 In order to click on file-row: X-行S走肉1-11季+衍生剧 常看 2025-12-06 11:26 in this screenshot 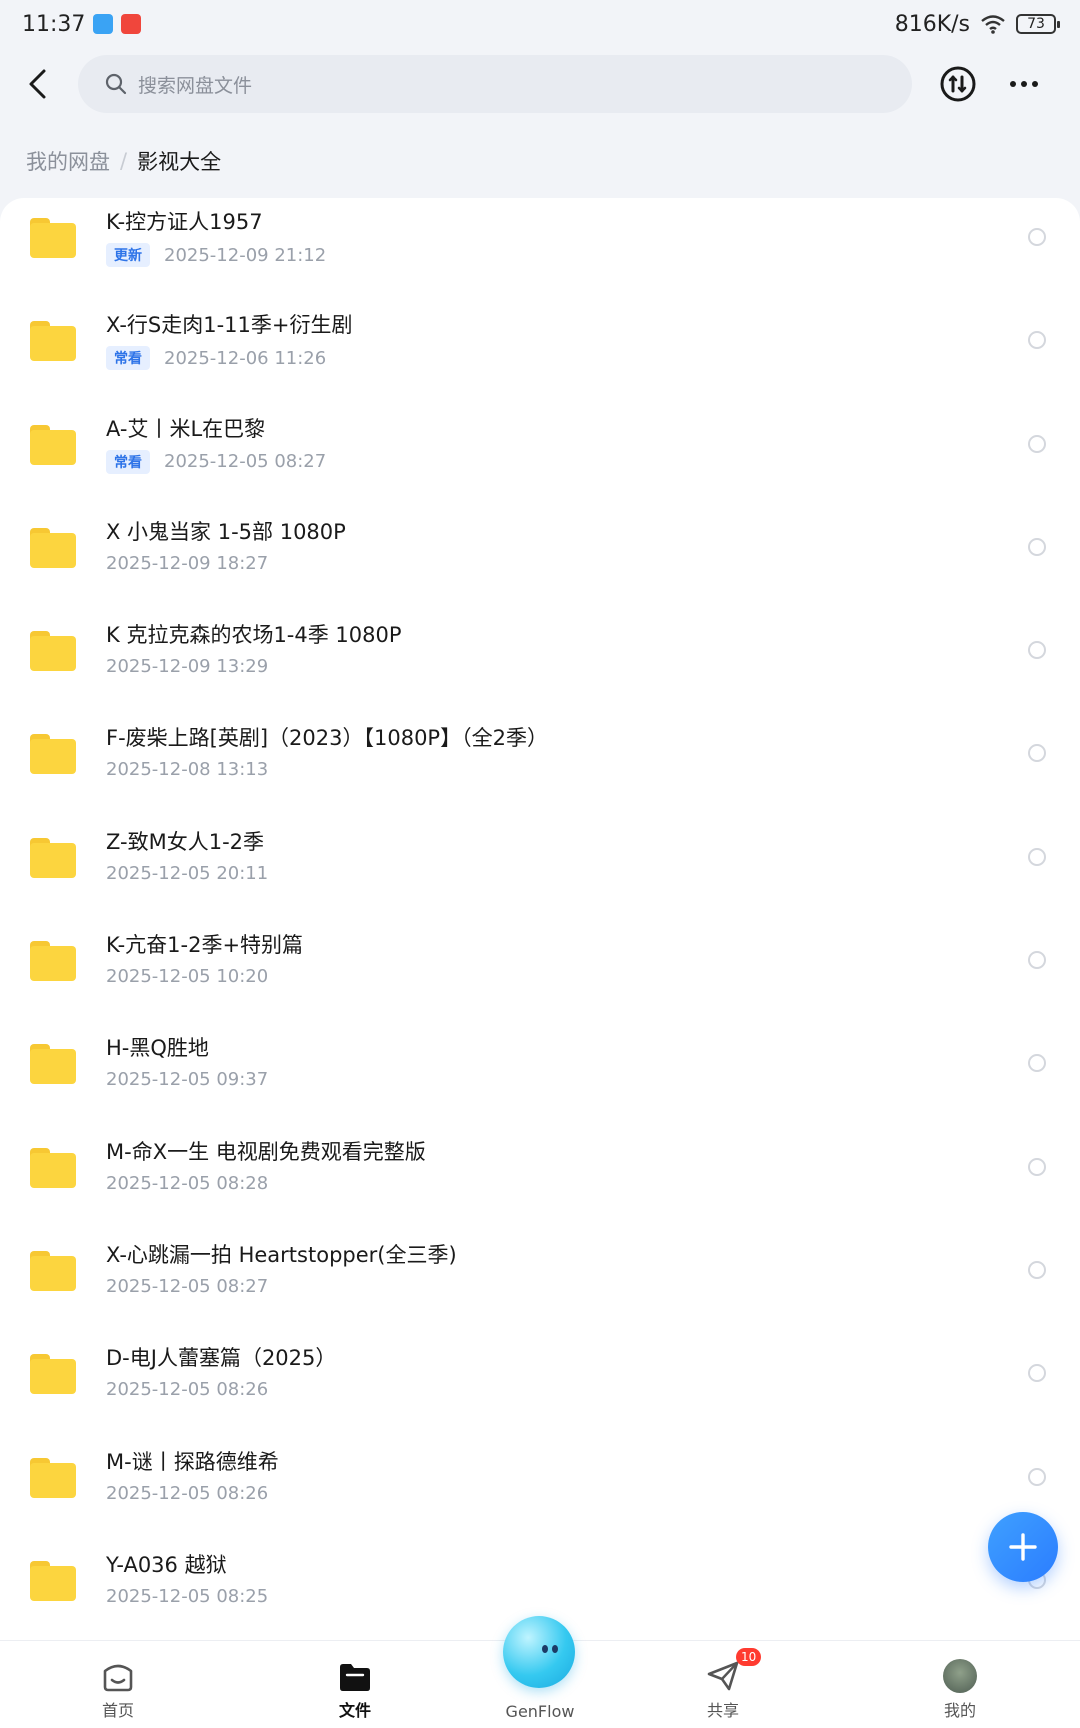, I will do `click(540, 352)`.